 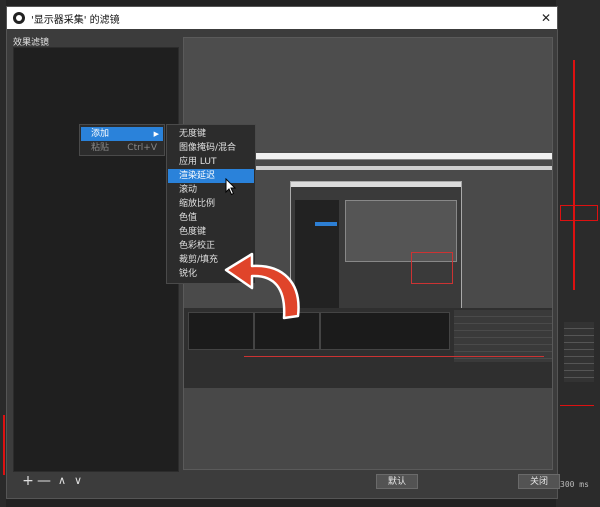 I want to click on background-readout: 300 ms, so click(x=574, y=484).